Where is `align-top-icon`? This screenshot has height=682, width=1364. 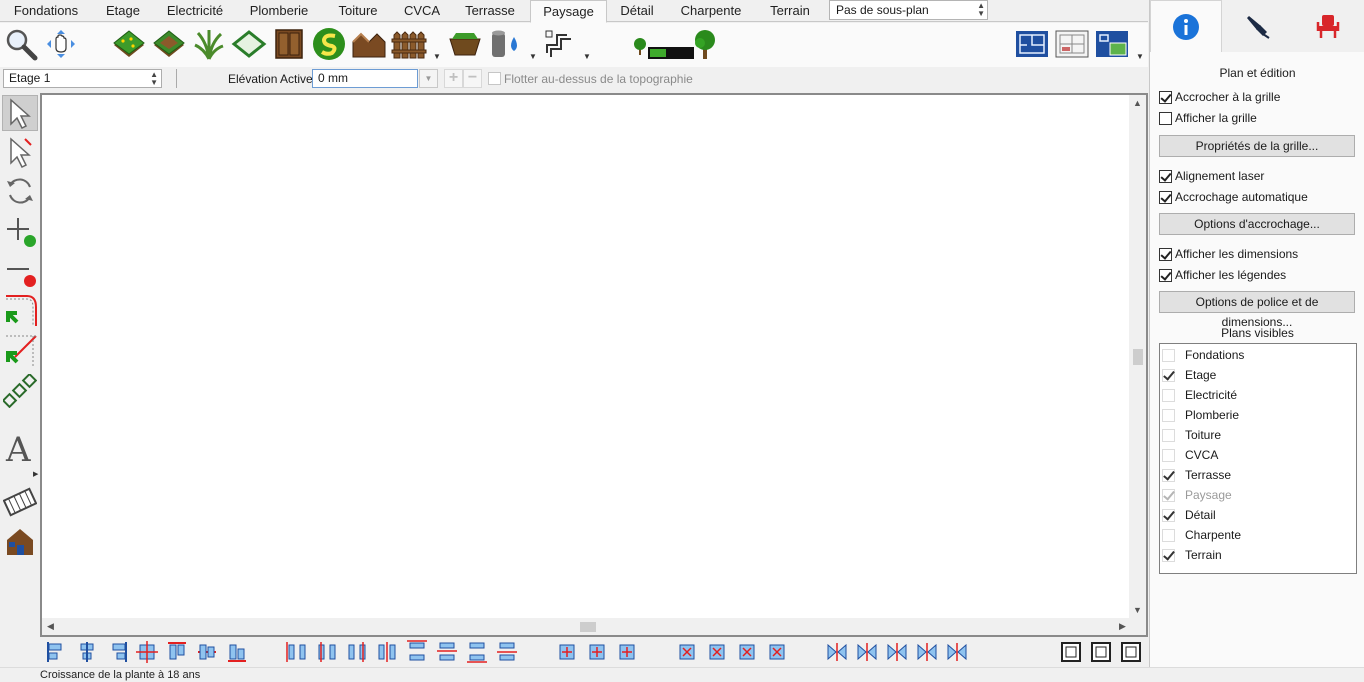
align-top-icon is located at coordinates (177, 652).